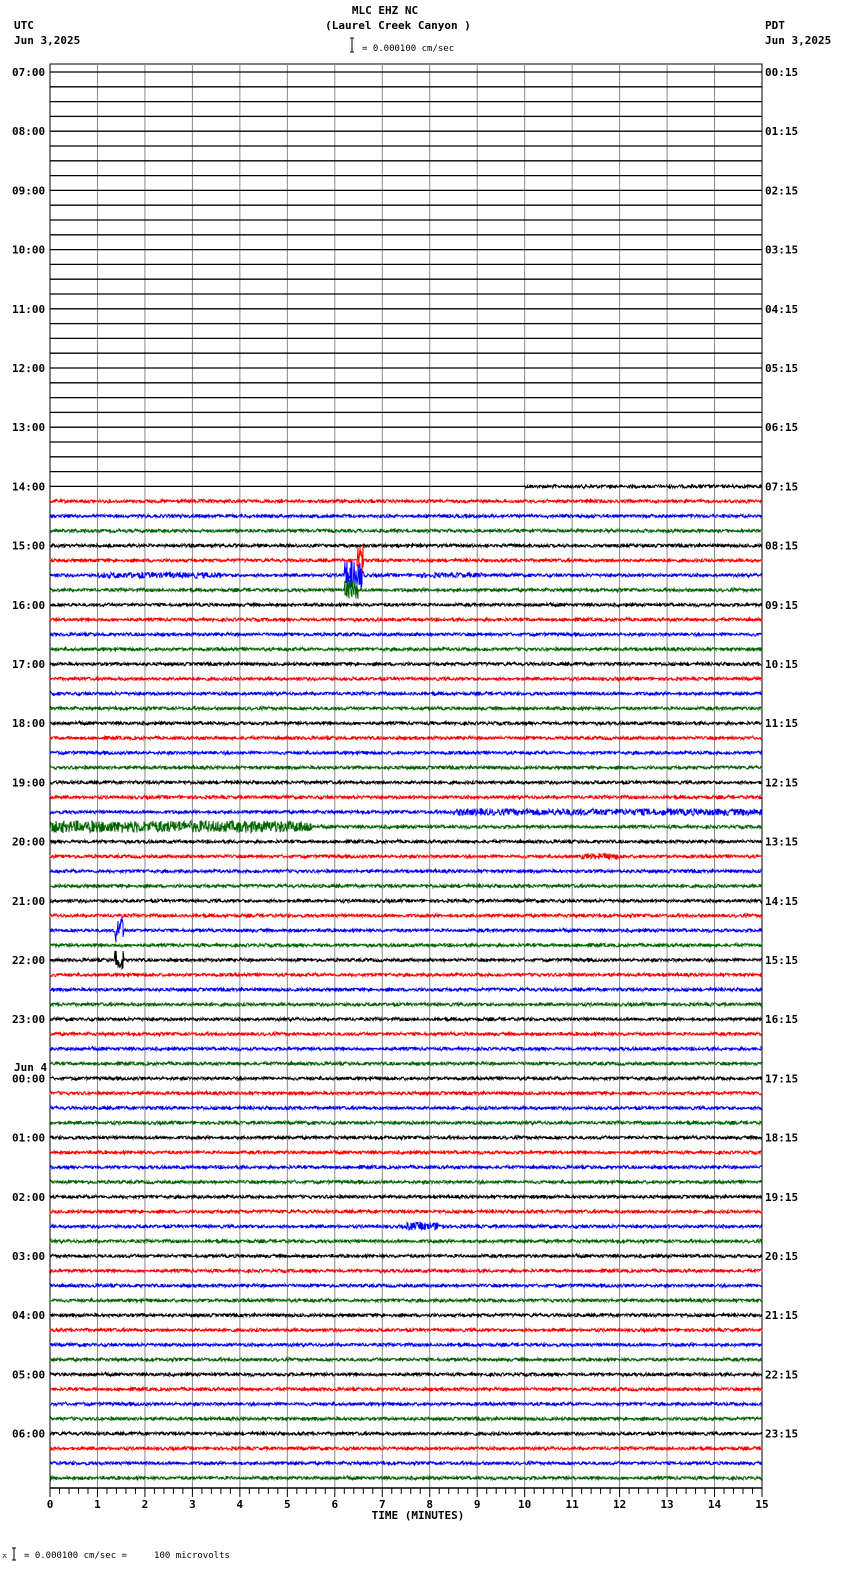 The height and width of the screenshot is (1589, 850). I want to click on footer-scale-bar-icon, so click(14, 1554).